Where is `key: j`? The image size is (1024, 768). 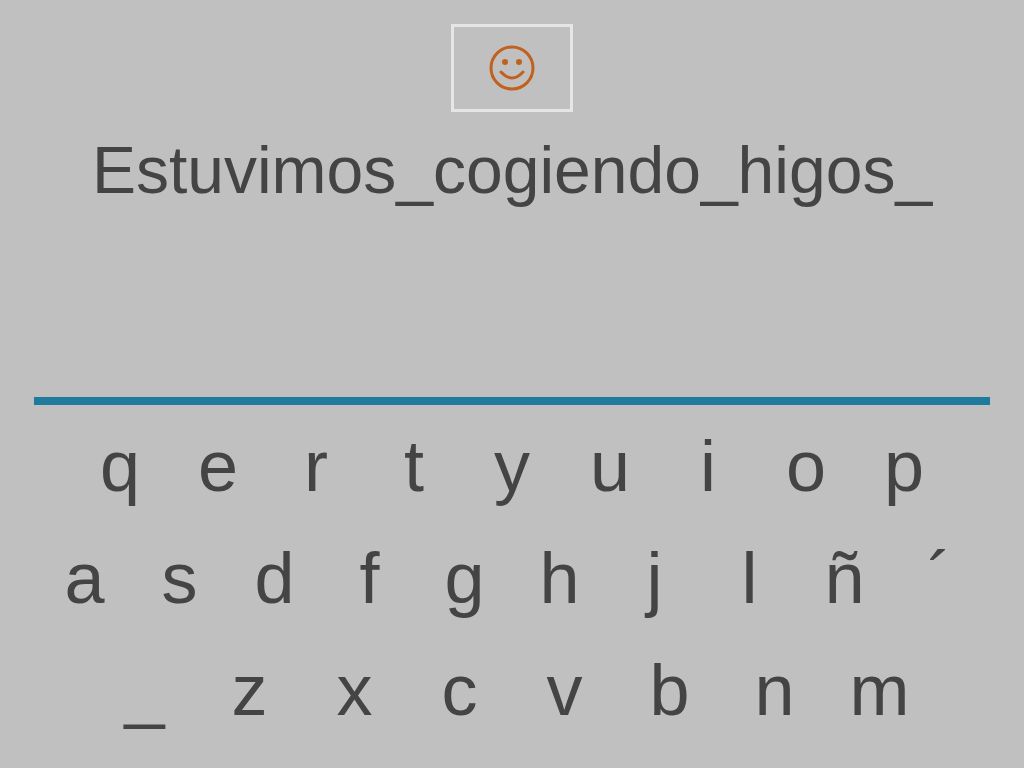 key: j is located at coordinates (654, 578).